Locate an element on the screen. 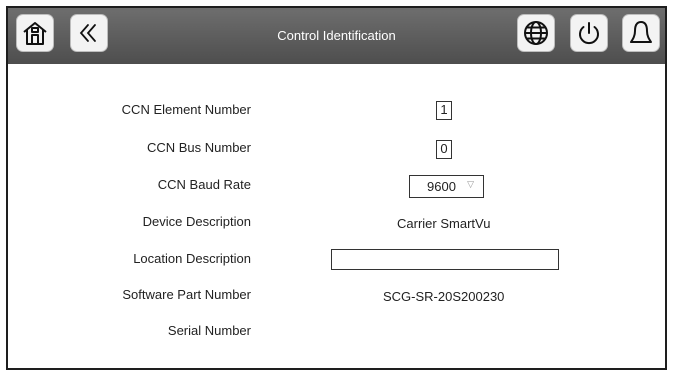 The height and width of the screenshot is (376, 673). ccn-baud-rate-select: 9600 ▽ is located at coordinates (446, 186).